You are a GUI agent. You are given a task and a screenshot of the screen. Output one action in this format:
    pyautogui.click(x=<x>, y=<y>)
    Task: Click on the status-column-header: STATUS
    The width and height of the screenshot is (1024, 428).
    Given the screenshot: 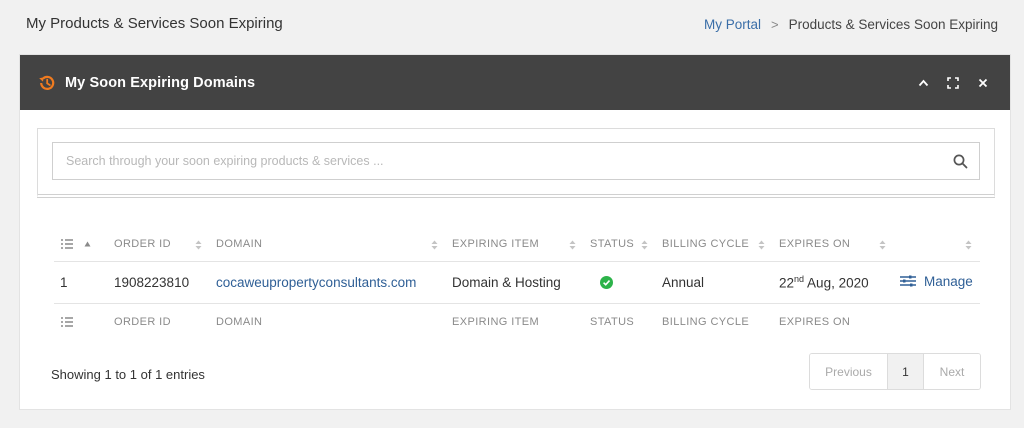 What is the action you would take?
    pyautogui.click(x=620, y=245)
    